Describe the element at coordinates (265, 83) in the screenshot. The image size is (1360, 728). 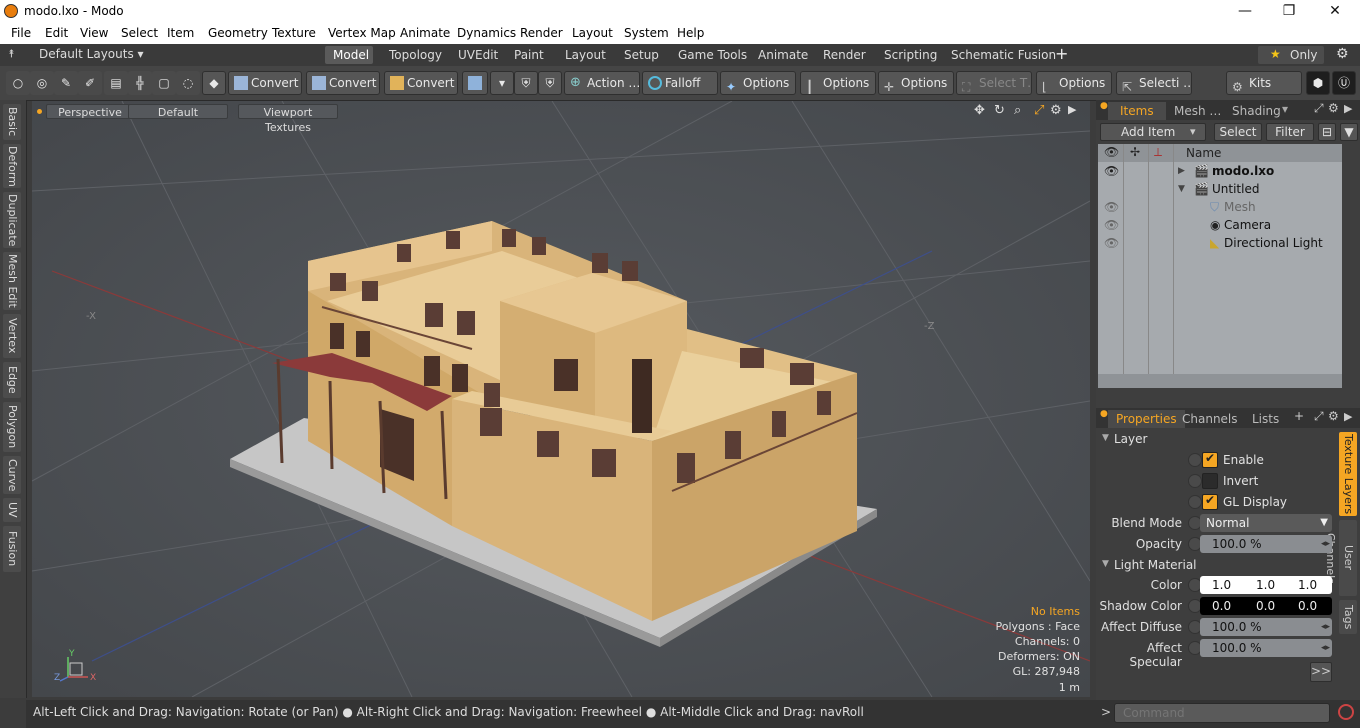
I see `convert-button-1: Convert` at that location.